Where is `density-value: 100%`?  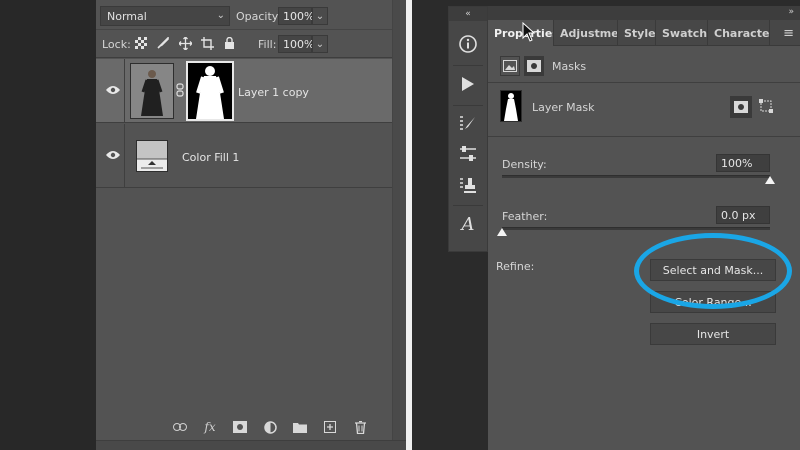 density-value: 100% is located at coordinates (737, 163).